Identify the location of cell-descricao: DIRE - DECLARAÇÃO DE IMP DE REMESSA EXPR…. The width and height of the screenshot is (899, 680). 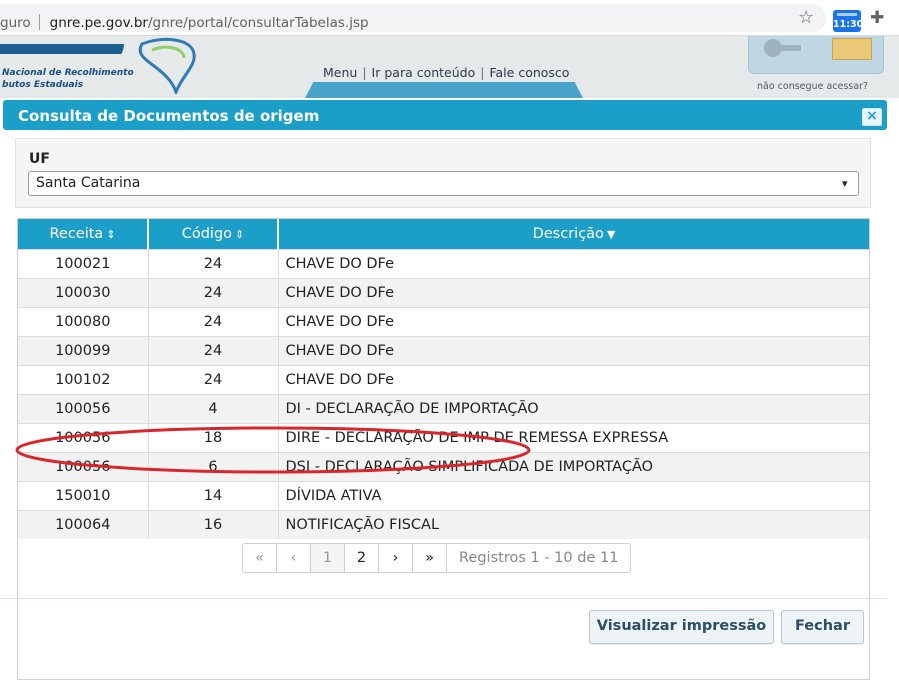
(573, 437).